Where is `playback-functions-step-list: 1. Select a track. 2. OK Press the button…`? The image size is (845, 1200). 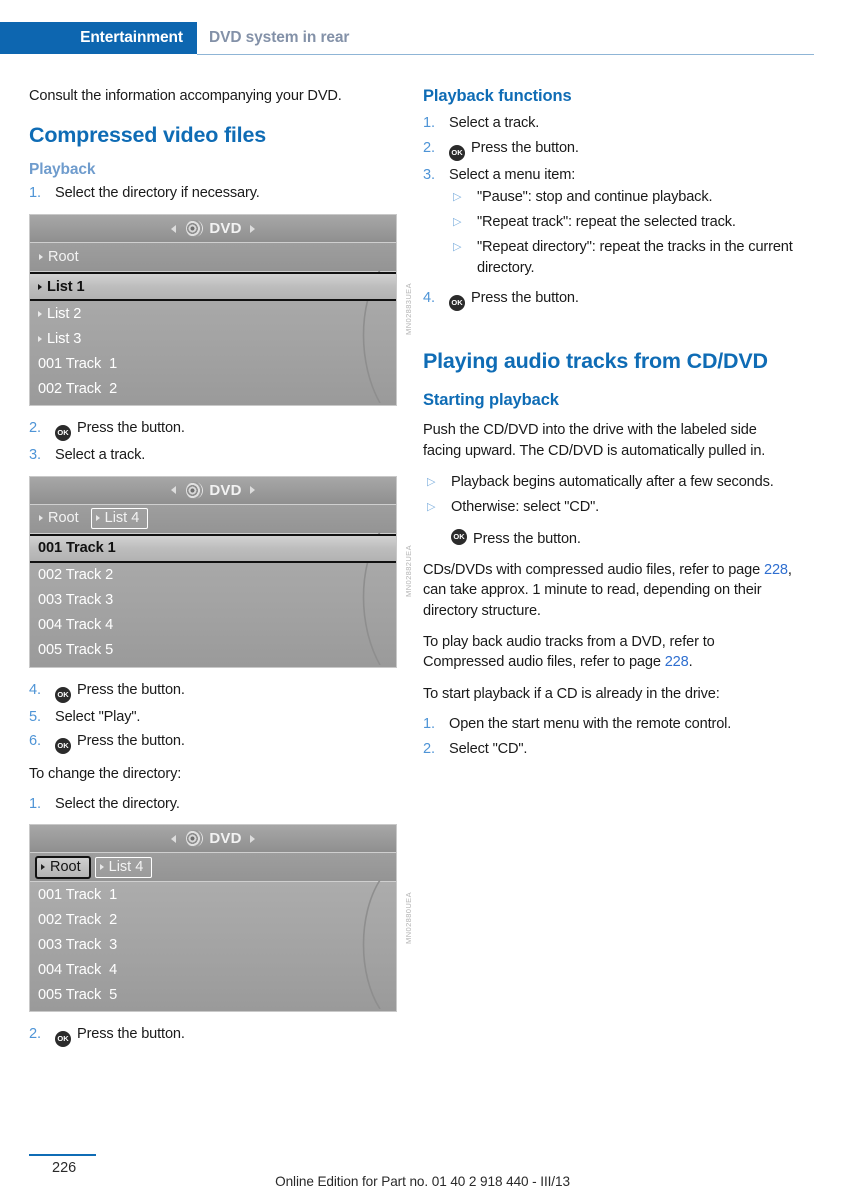 playback-functions-step-list: 1. Select a track. 2. OK Press the button… is located at coordinates (609, 212).